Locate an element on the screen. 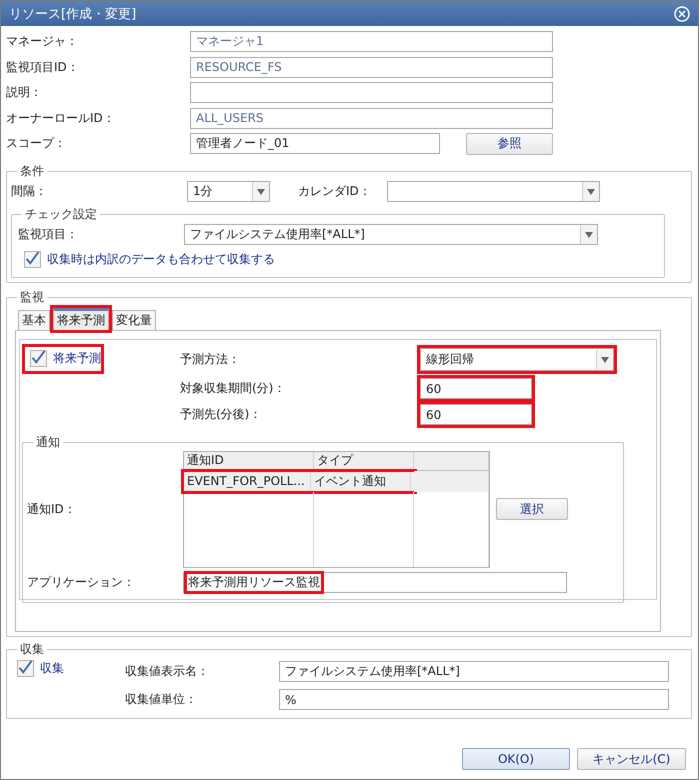 The width and height of the screenshot is (699, 780). checkbox-label: 将来予測 is located at coordinates (77, 358).